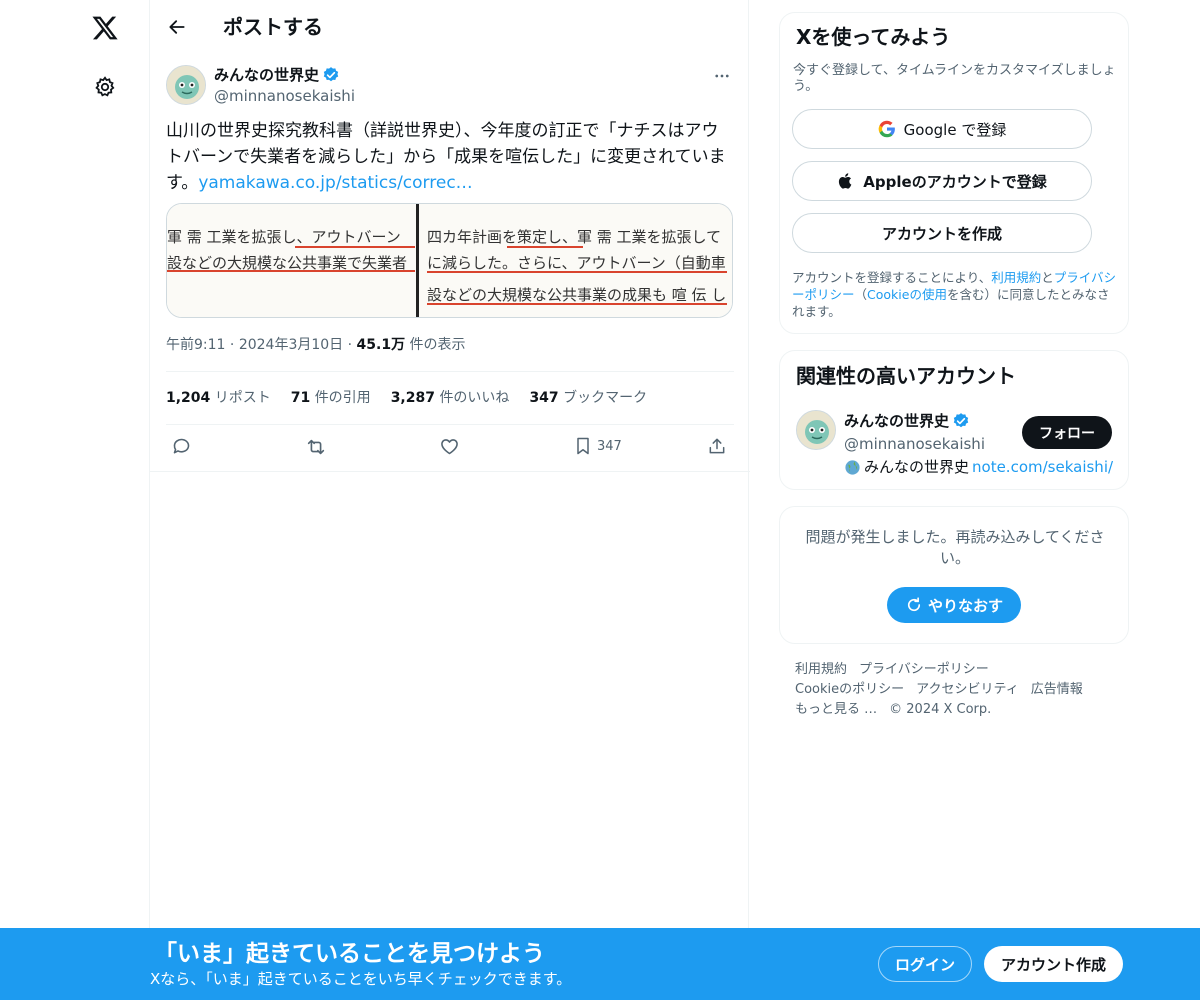  Describe the element at coordinates (821, 669) in the screenshot. I see `footer-terms: 利用規約` at that location.